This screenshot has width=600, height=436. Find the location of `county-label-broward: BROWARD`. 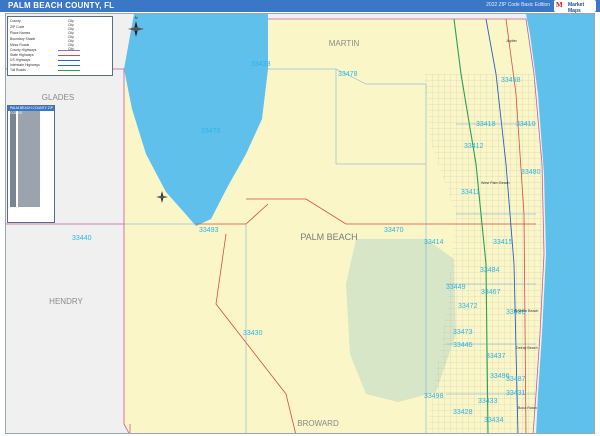

county-label-broward: BROWARD is located at coordinates (318, 423).